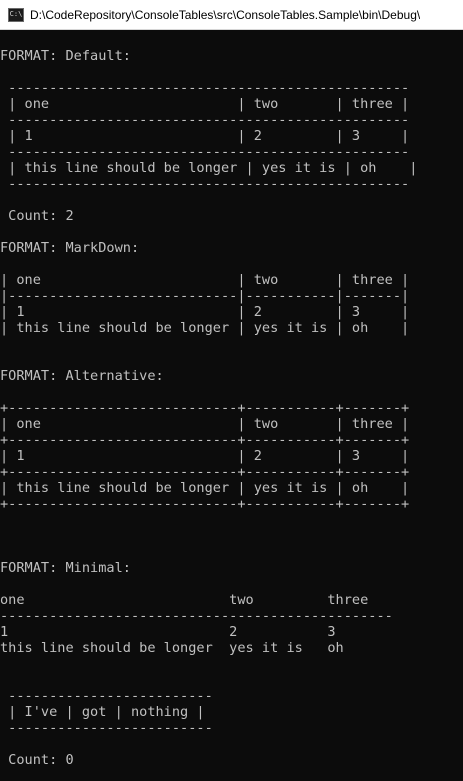 This screenshot has height=781, width=463. What do you see at coordinates (184, 600) in the screenshot?
I see `console-line-header: one two three` at bounding box center [184, 600].